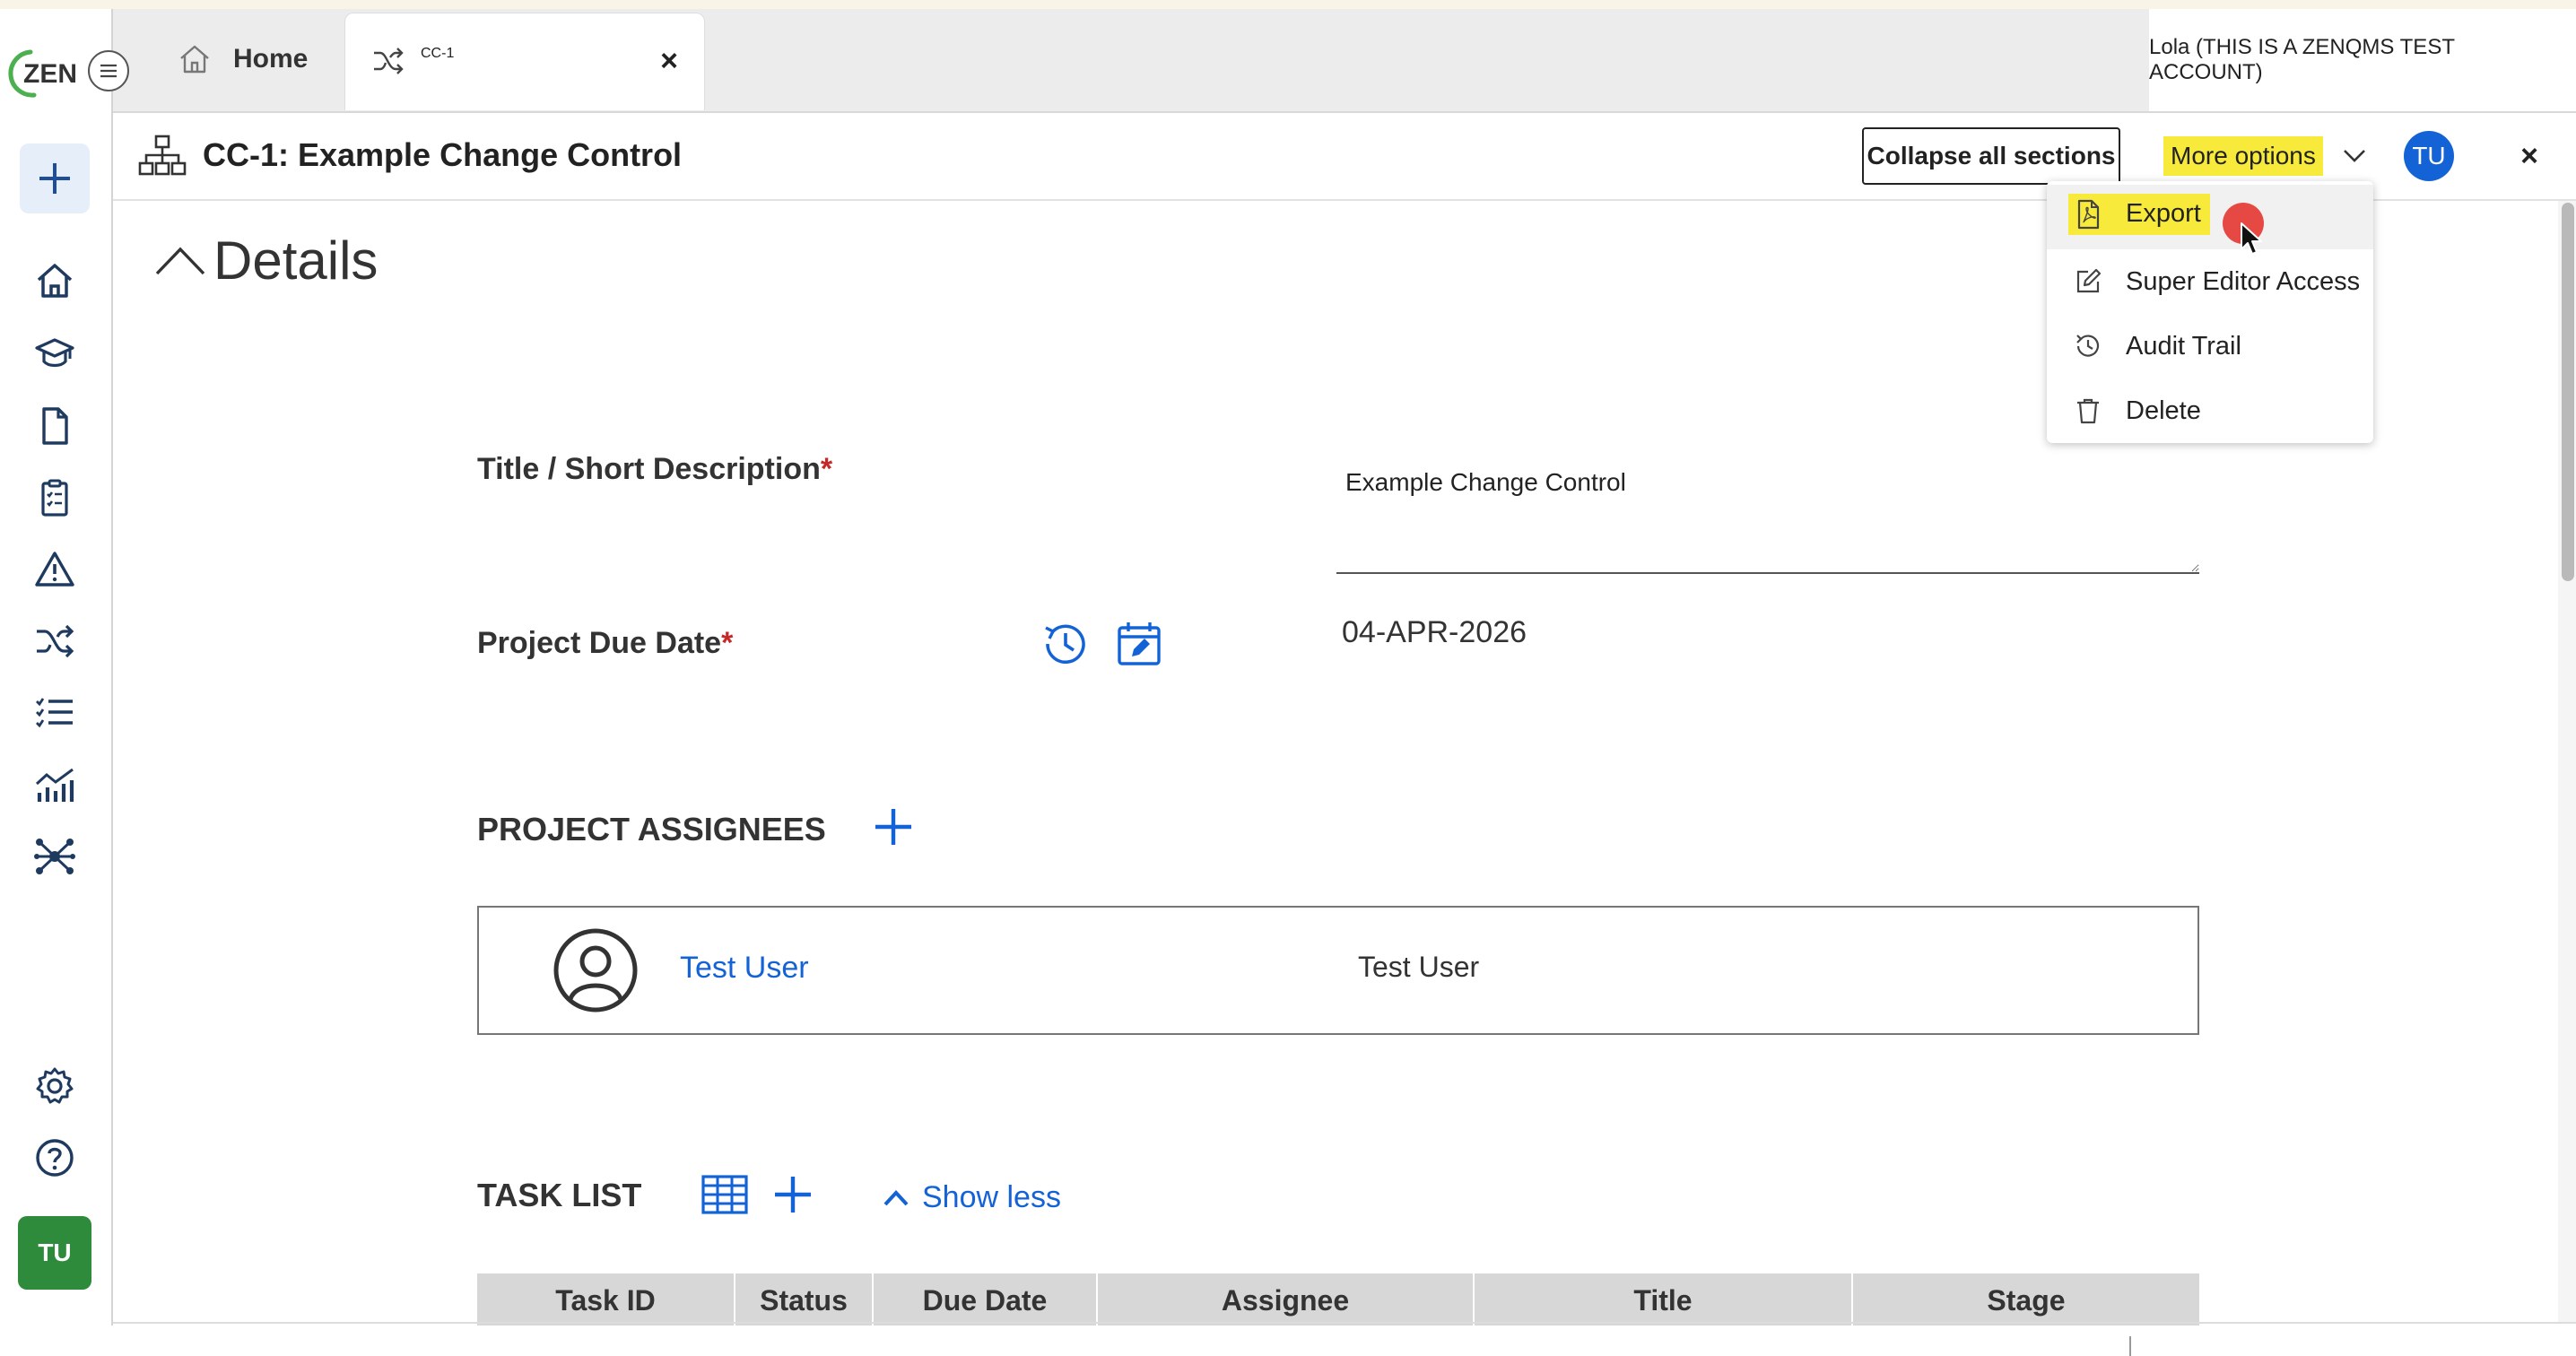 This screenshot has height=1356, width=2576. I want to click on column-header: Title, so click(1664, 1299).